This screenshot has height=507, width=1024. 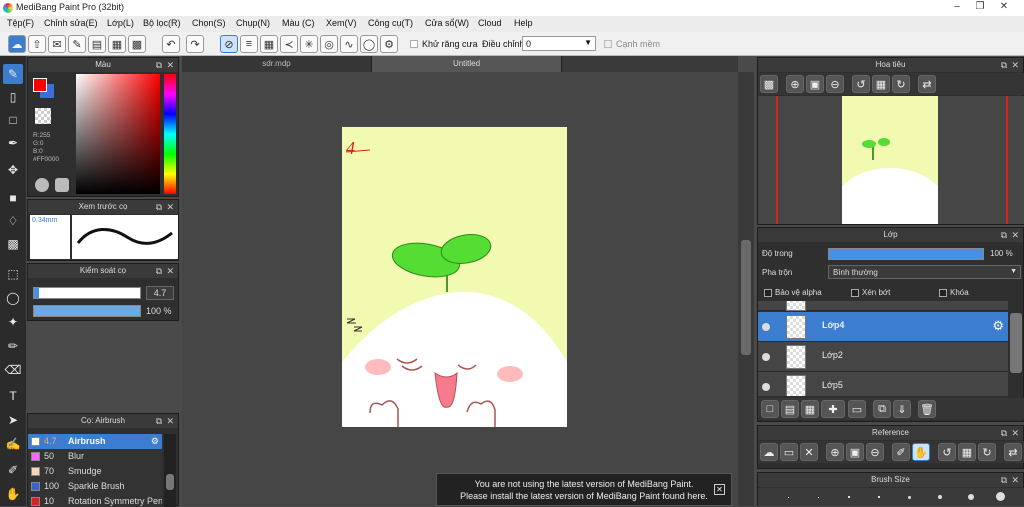 I want to click on hue-slider, so click(x=170, y=134).